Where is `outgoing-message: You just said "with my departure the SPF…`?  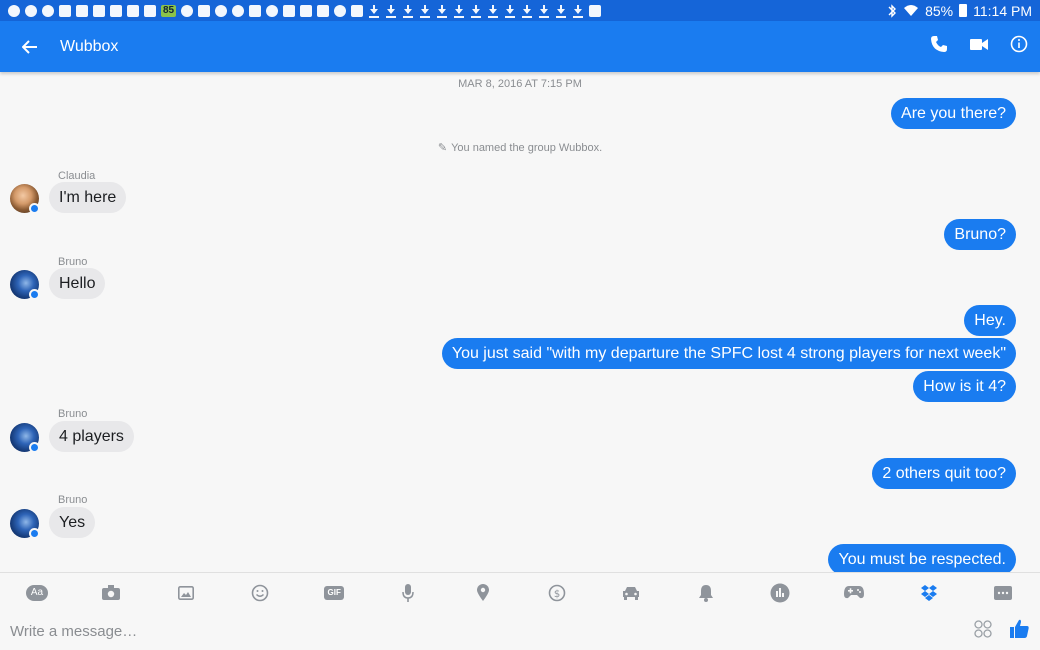
outgoing-message: You just said "with my departure the SPF… is located at coordinates (728, 353).